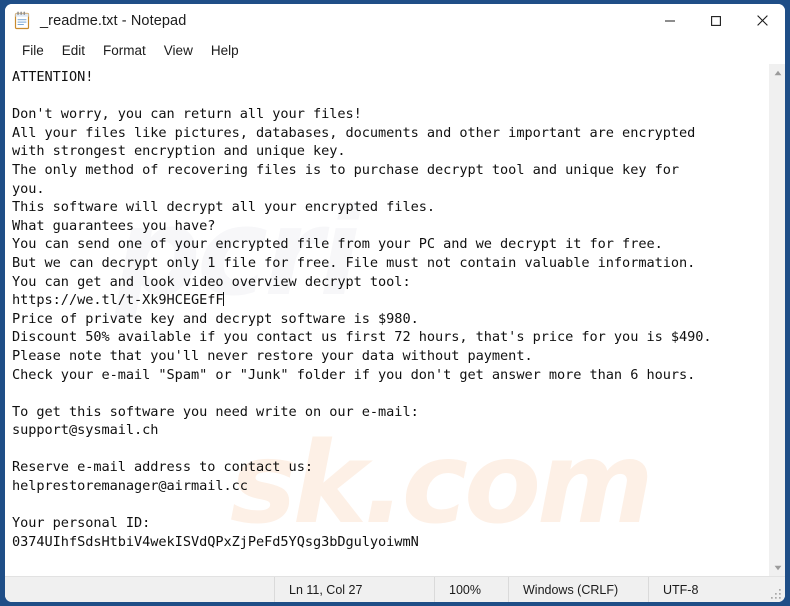 The height and width of the screenshot is (606, 790). Describe the element at coordinates (113, 20) in the screenshot. I see `window-title: _readme.txt - Notepad` at that location.